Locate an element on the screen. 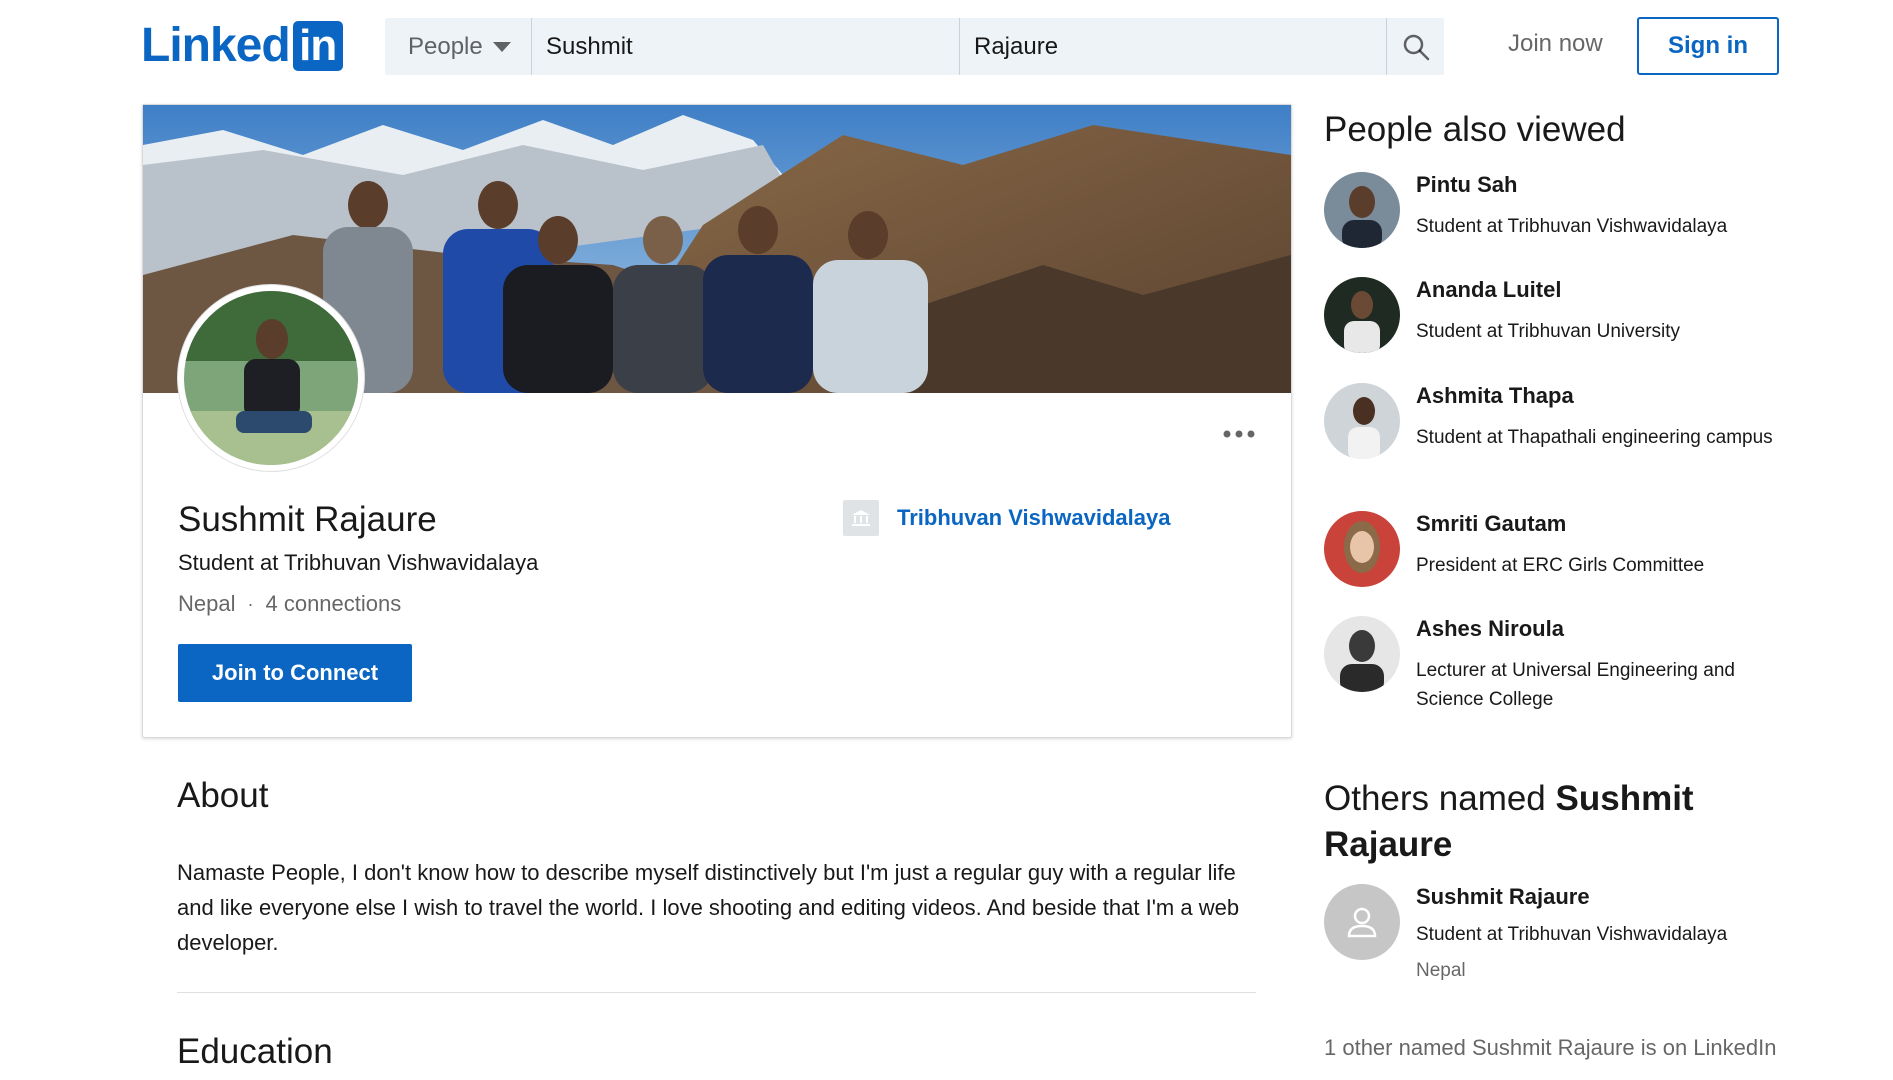 This screenshot has width=1893, height=1080. person-icon is located at coordinates (1362, 922).